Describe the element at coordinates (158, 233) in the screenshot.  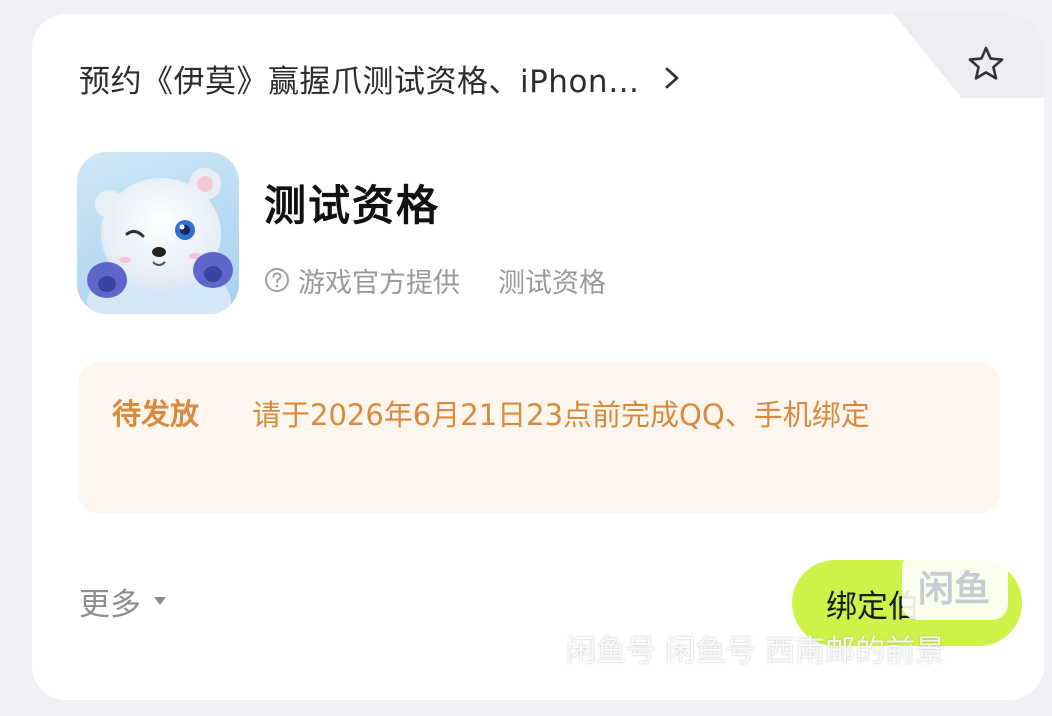
I see `polar-bear-app-icon` at that location.